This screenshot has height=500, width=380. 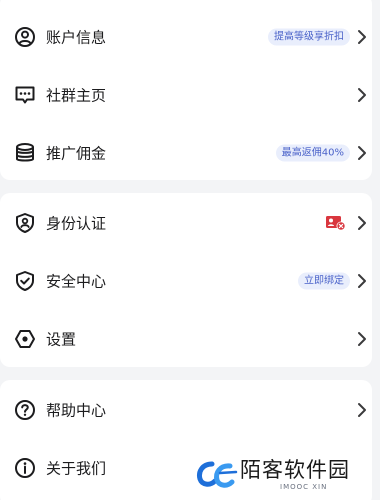 What do you see at coordinates (324, 281) in the screenshot?
I see `bind-now-badge: 立即绑定` at bounding box center [324, 281].